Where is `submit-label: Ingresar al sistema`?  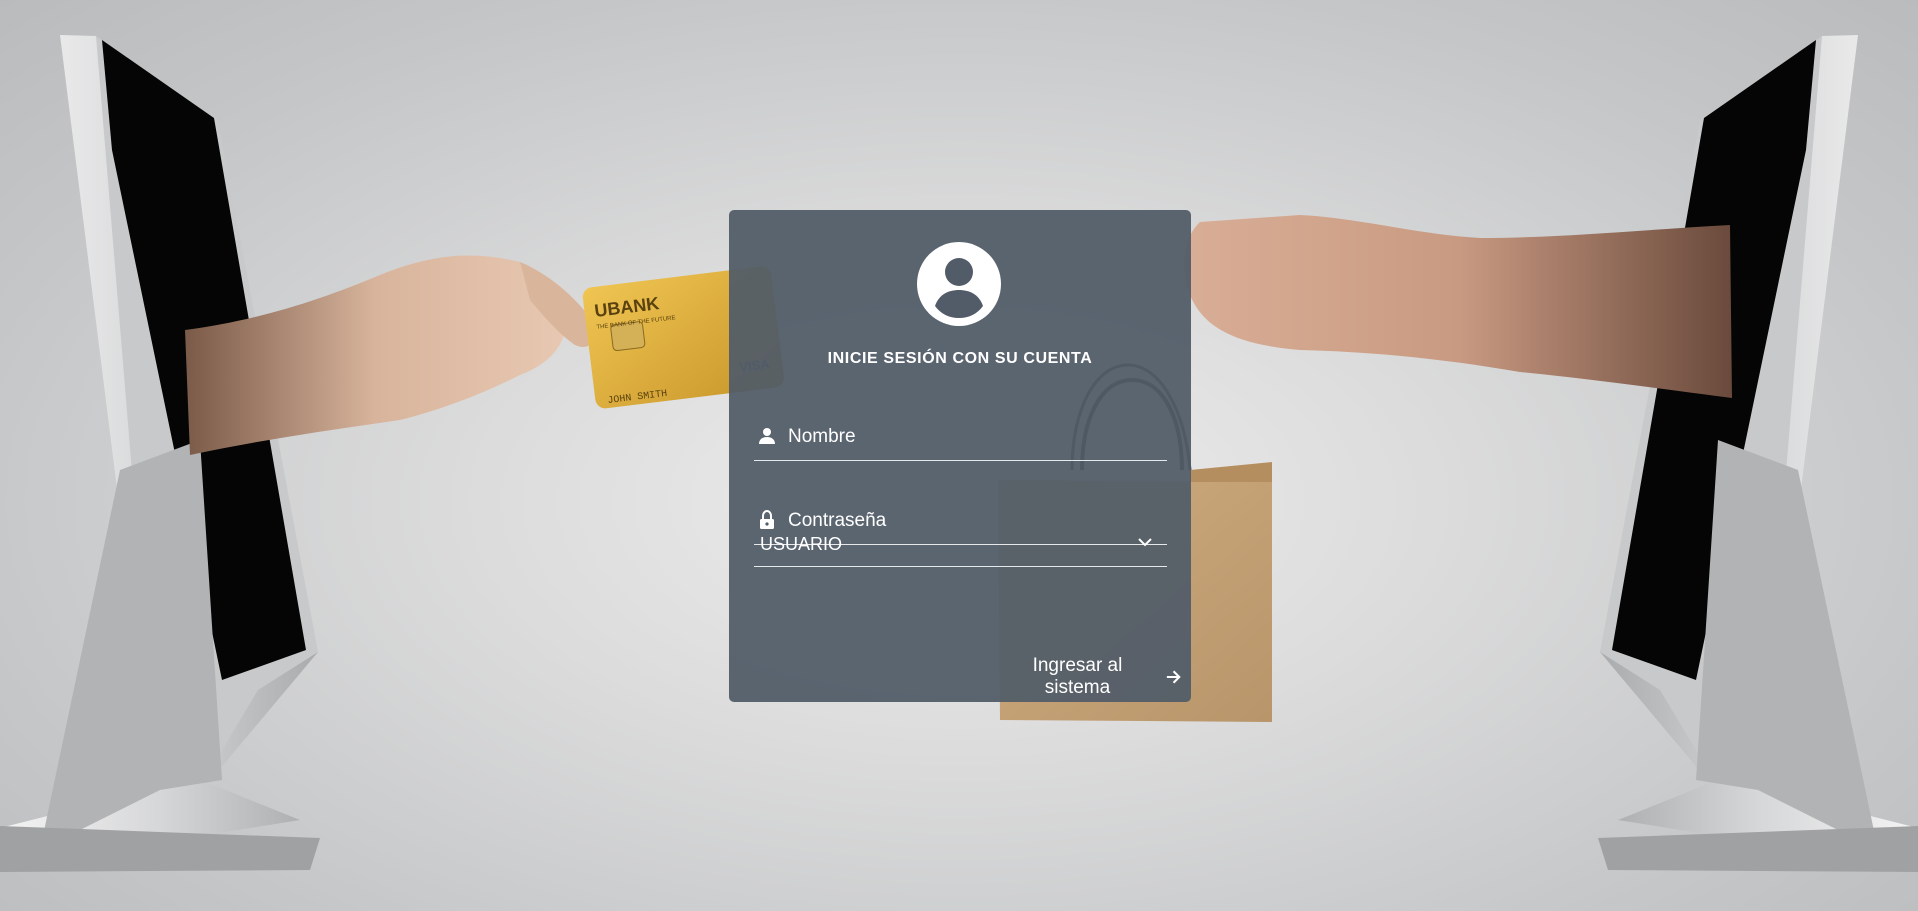 submit-label: Ingresar al sistema is located at coordinates (1077, 676).